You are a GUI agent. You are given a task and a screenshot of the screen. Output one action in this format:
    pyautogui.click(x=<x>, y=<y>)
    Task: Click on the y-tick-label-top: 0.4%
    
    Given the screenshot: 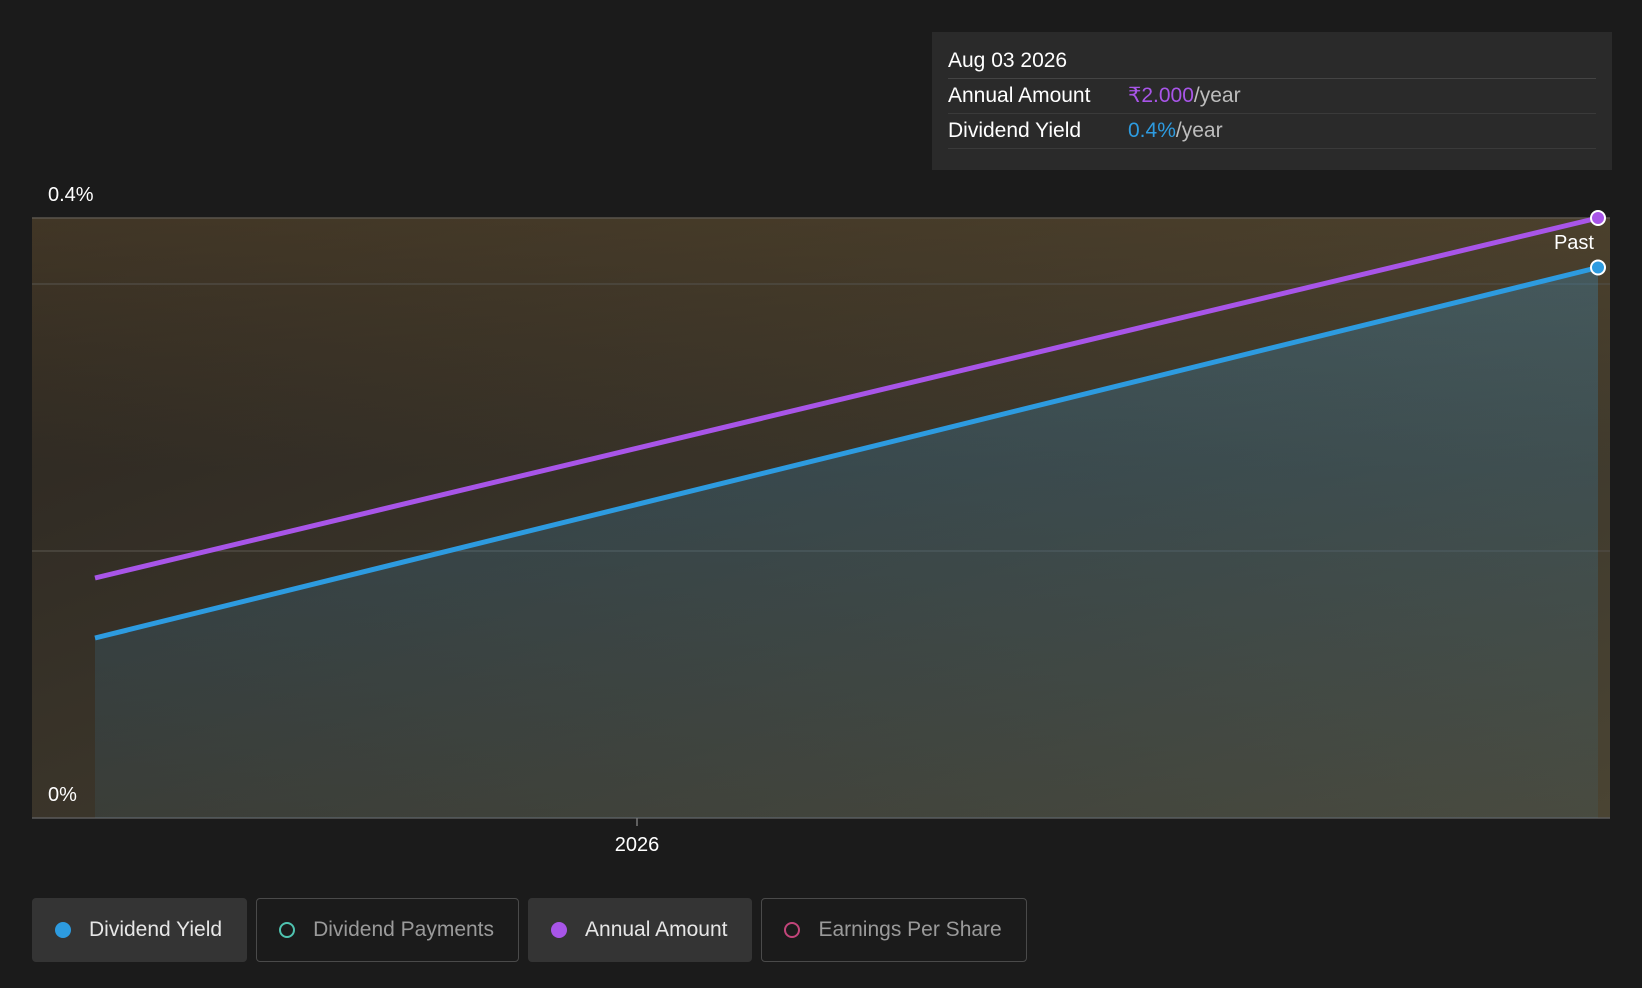 What is the action you would take?
    pyautogui.click(x=71, y=195)
    